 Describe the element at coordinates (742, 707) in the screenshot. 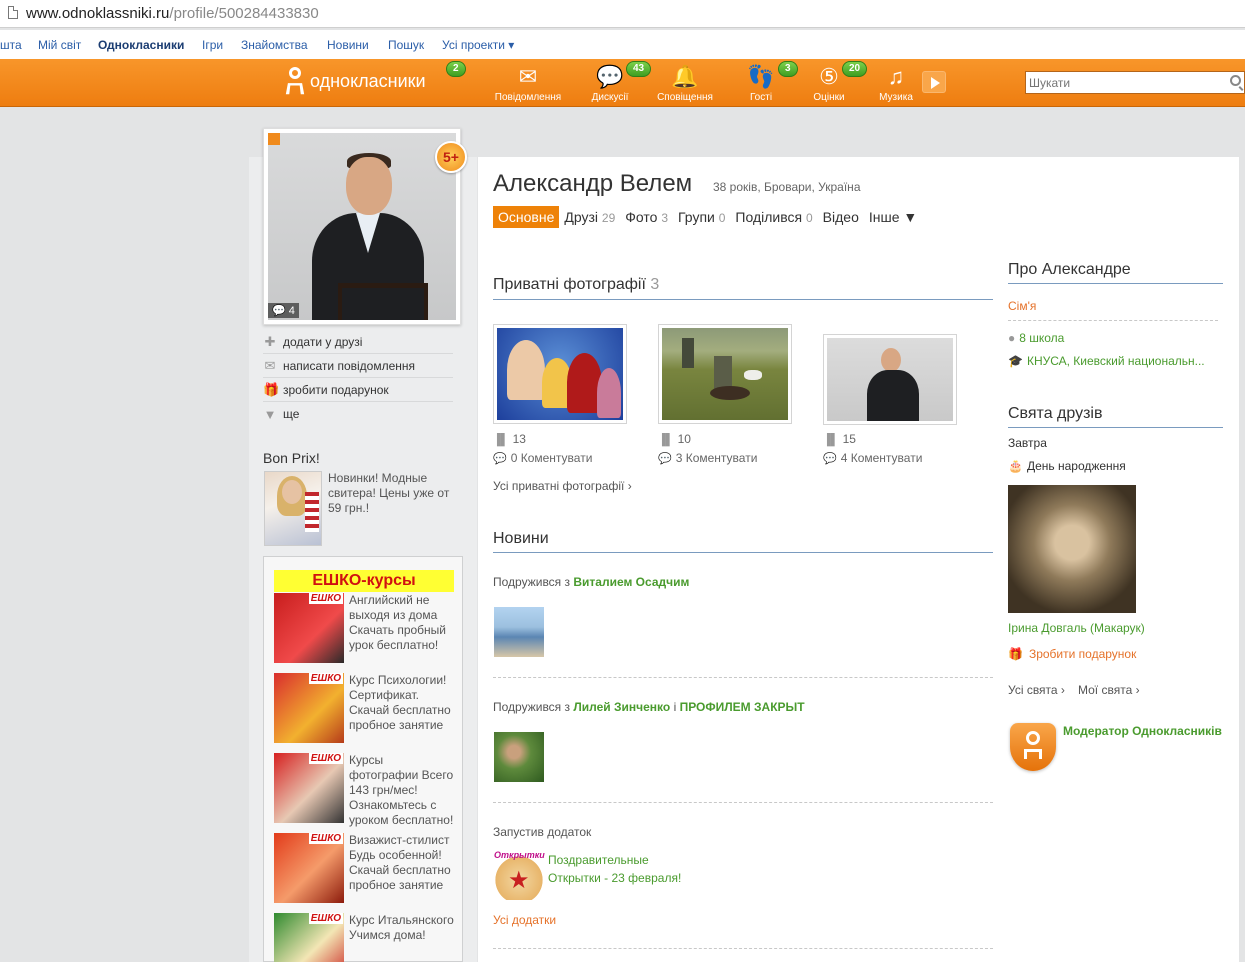

I see `friend-link: ПРОФИЛЕМ ЗАКРЫТ` at that location.